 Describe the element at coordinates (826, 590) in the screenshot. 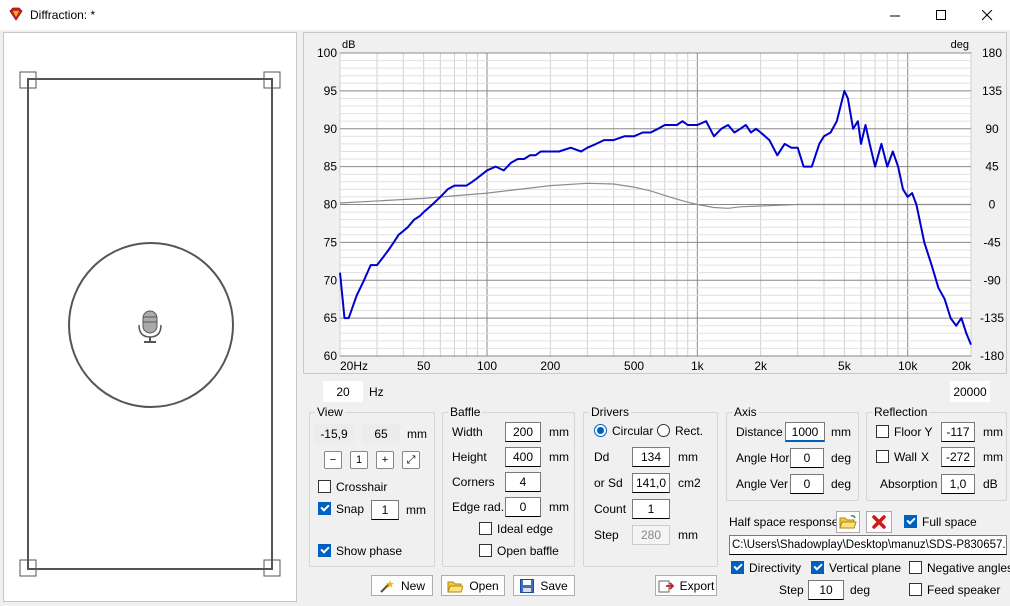

I see `directivity-step-input: 10` at that location.